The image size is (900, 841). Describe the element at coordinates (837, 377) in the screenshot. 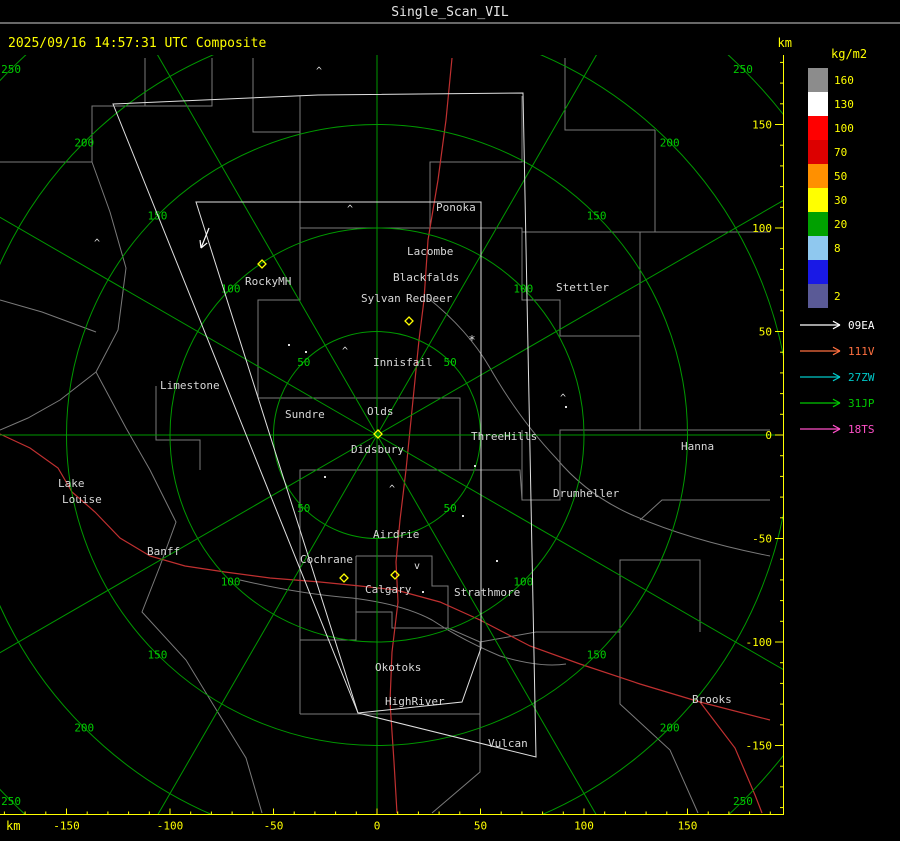

I see `storm-track-legend: 09EA 111V 27ZW 31JP 18TS` at that location.